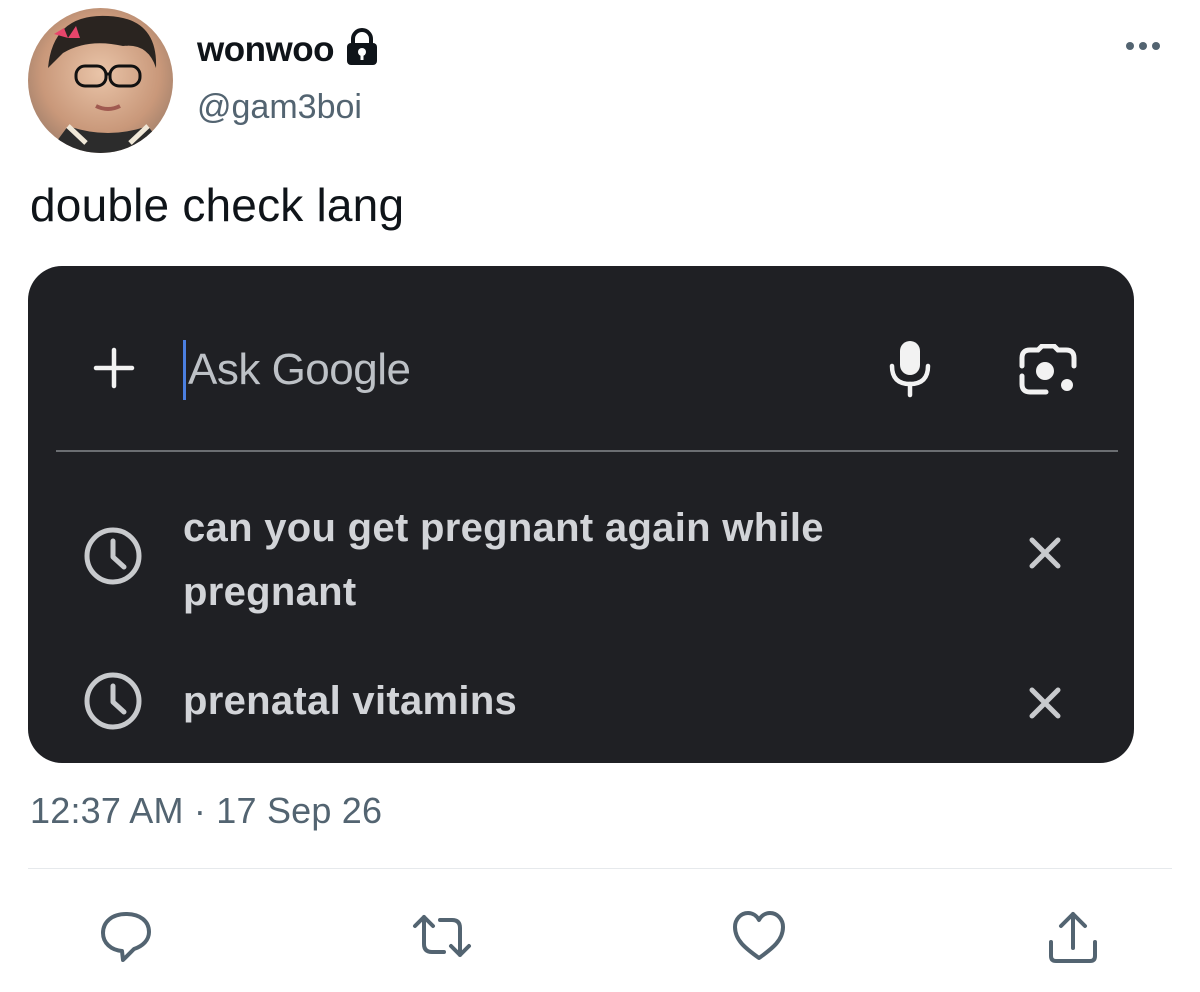 This screenshot has height=992, width=1200. What do you see at coordinates (1048, 373) in the screenshot?
I see `camera-lens-icon` at bounding box center [1048, 373].